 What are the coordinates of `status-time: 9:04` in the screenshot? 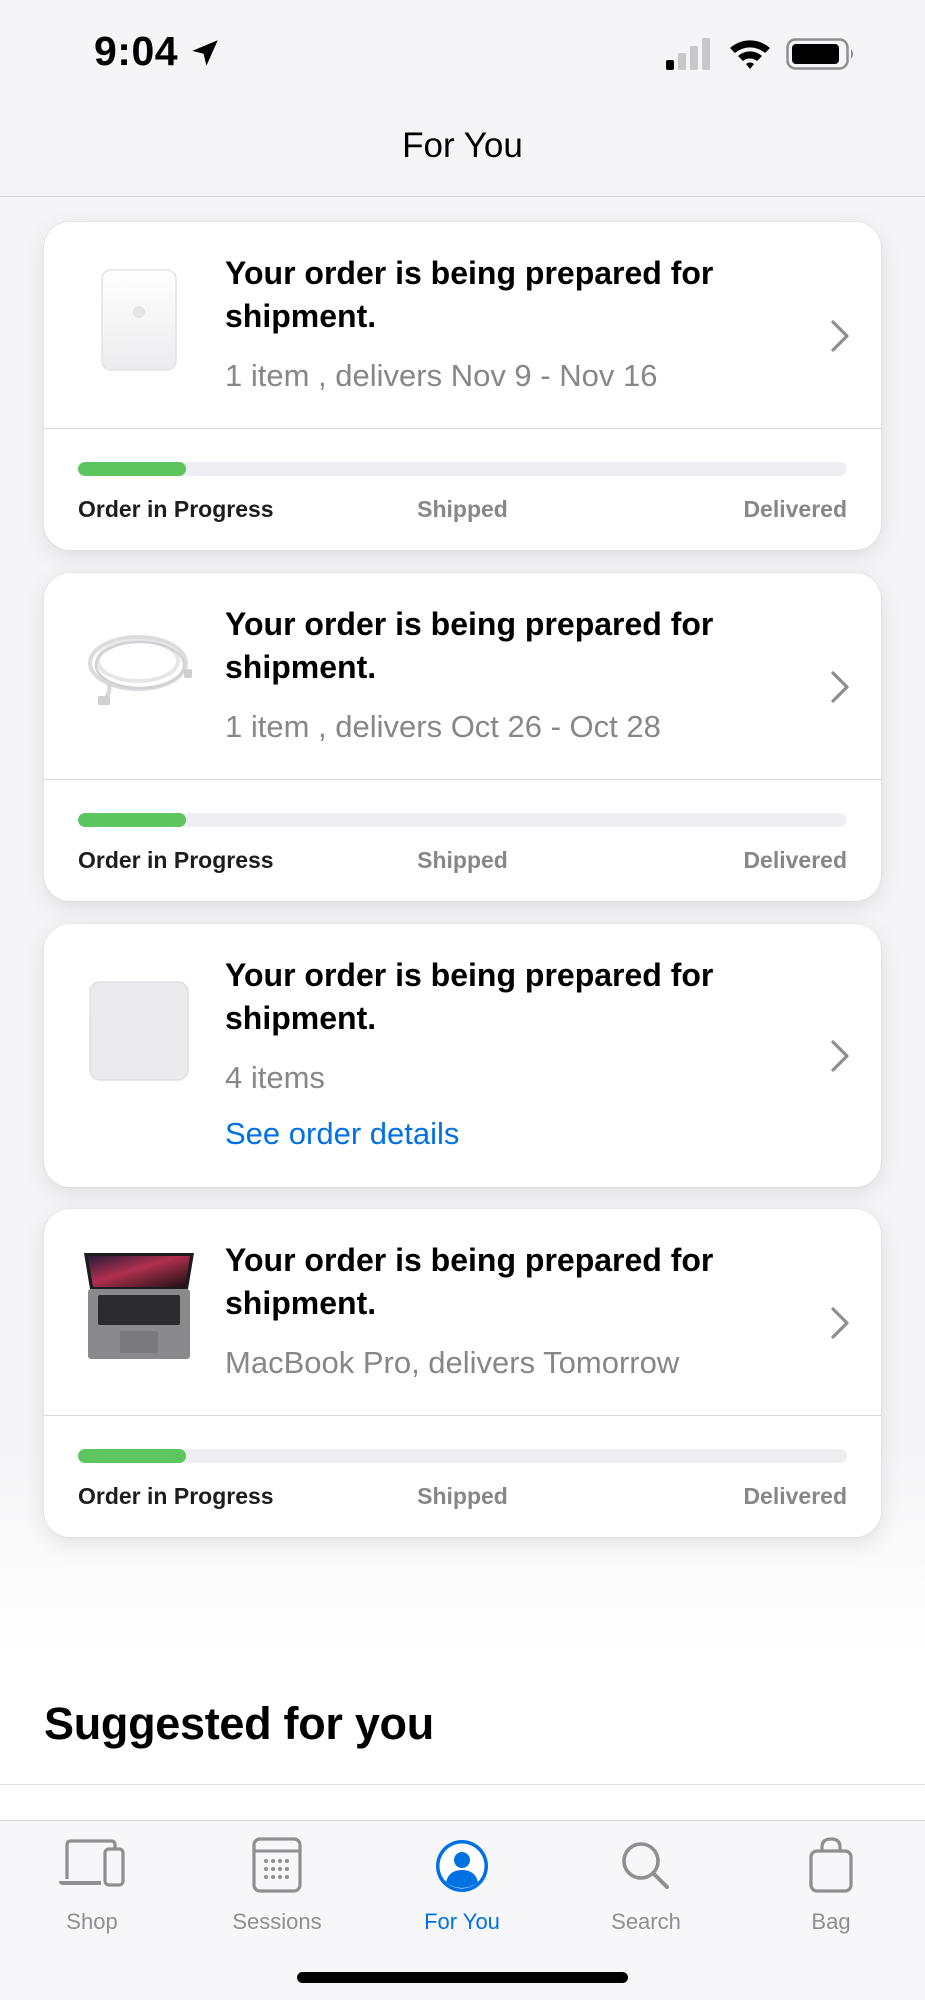 It's located at (136, 51).